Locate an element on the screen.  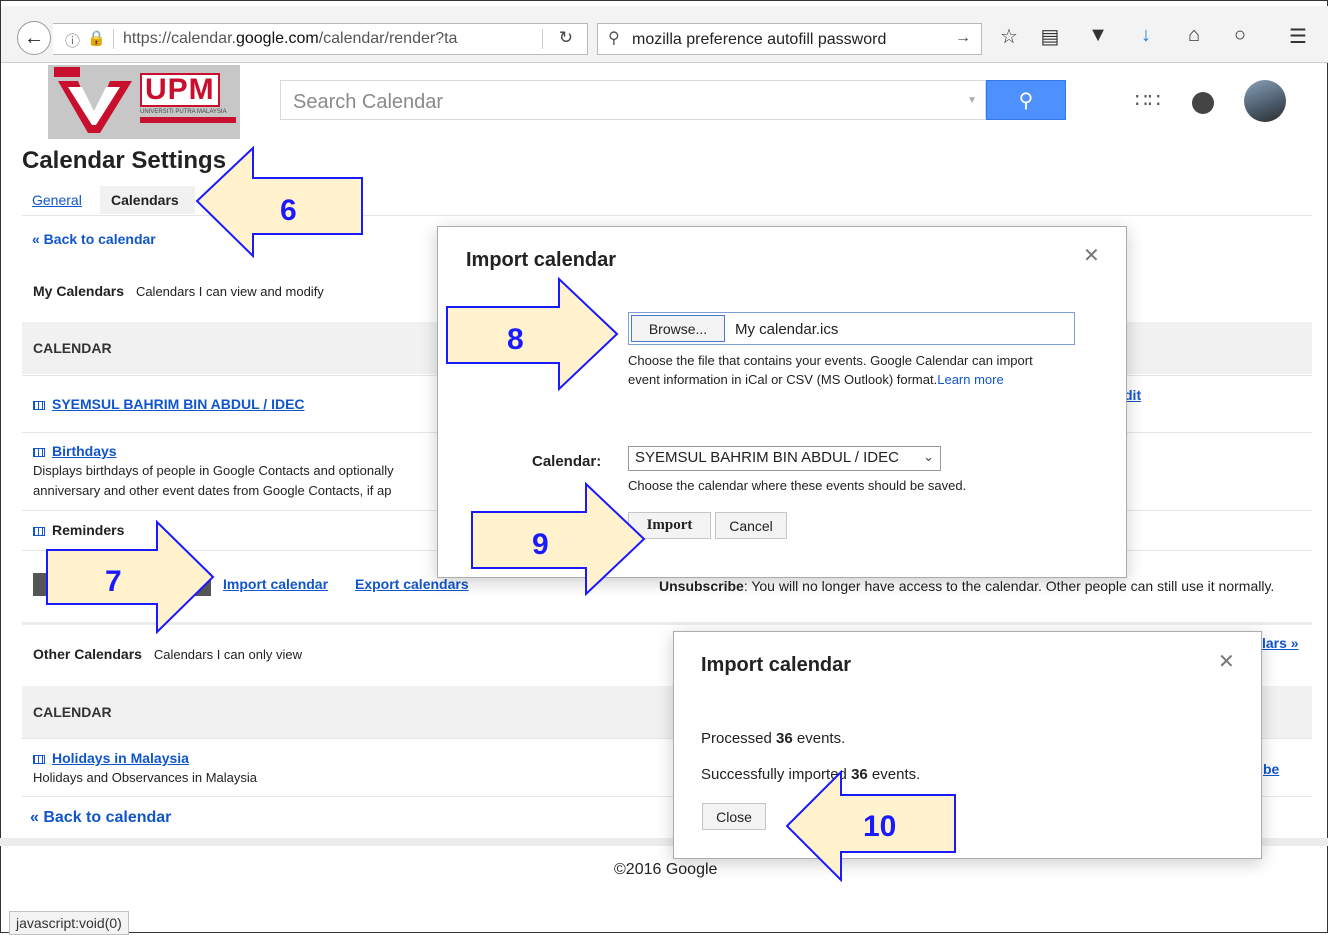
calendar-row: SYEMSUL BAHRIM BIN ABDUL / IDEC is located at coordinates (169, 404).